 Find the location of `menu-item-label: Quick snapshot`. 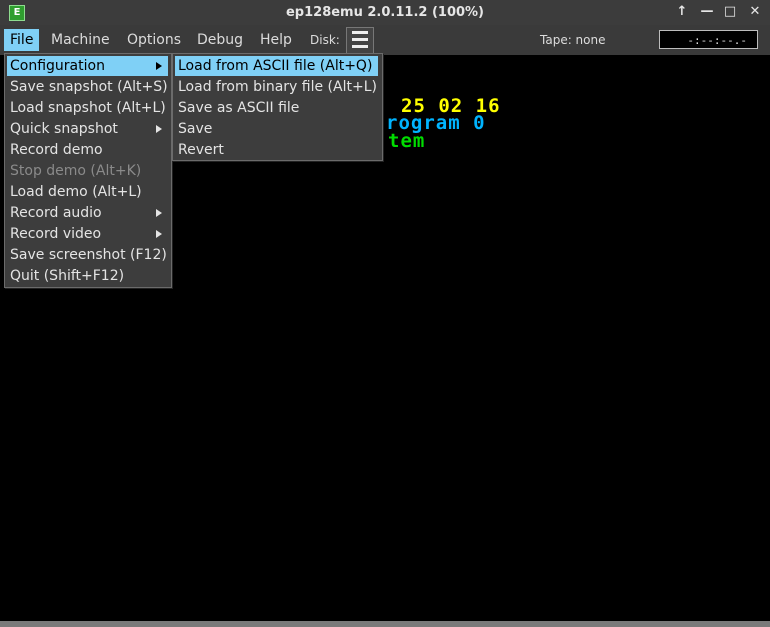

menu-item-label: Quick snapshot is located at coordinates (64, 129).